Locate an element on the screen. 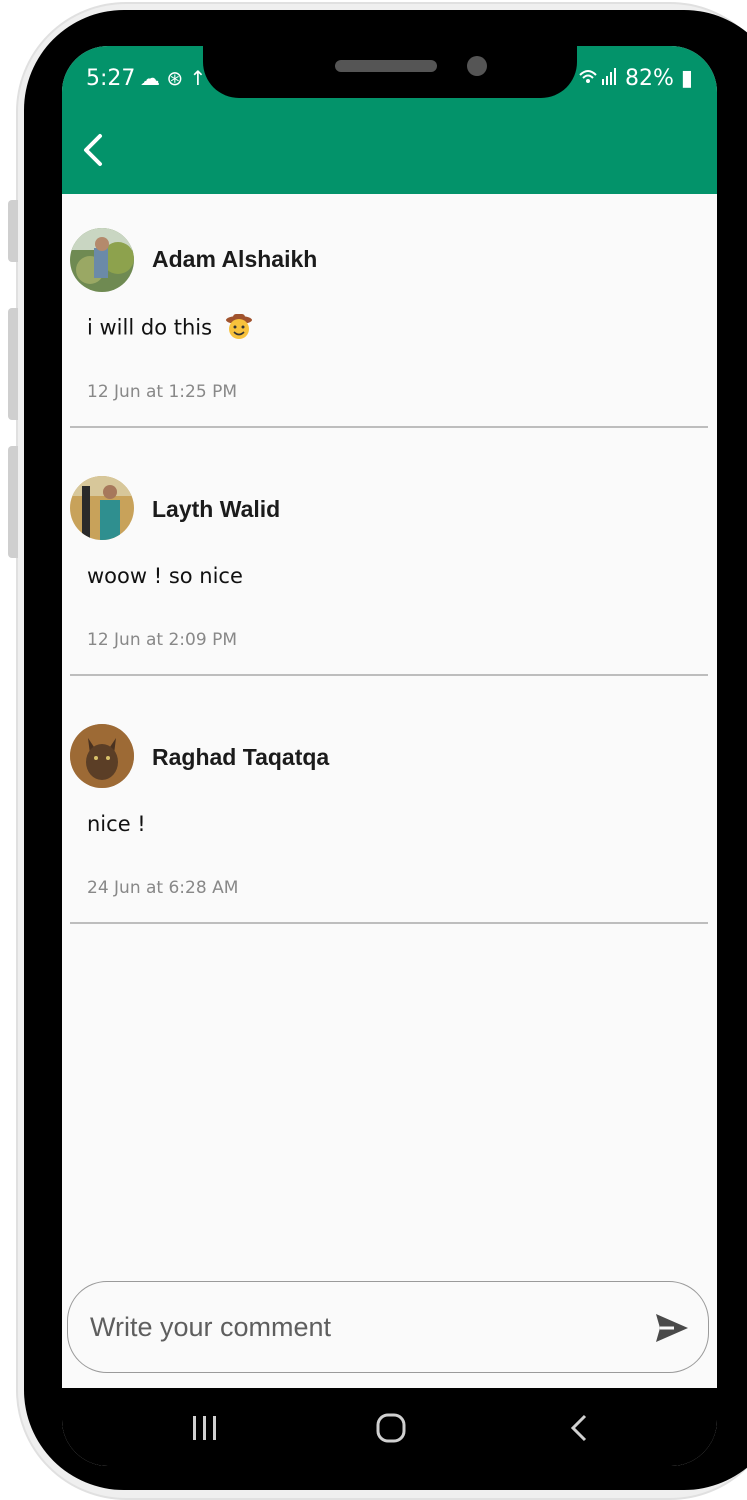  recent-apps-button is located at coordinates (205, 1428).